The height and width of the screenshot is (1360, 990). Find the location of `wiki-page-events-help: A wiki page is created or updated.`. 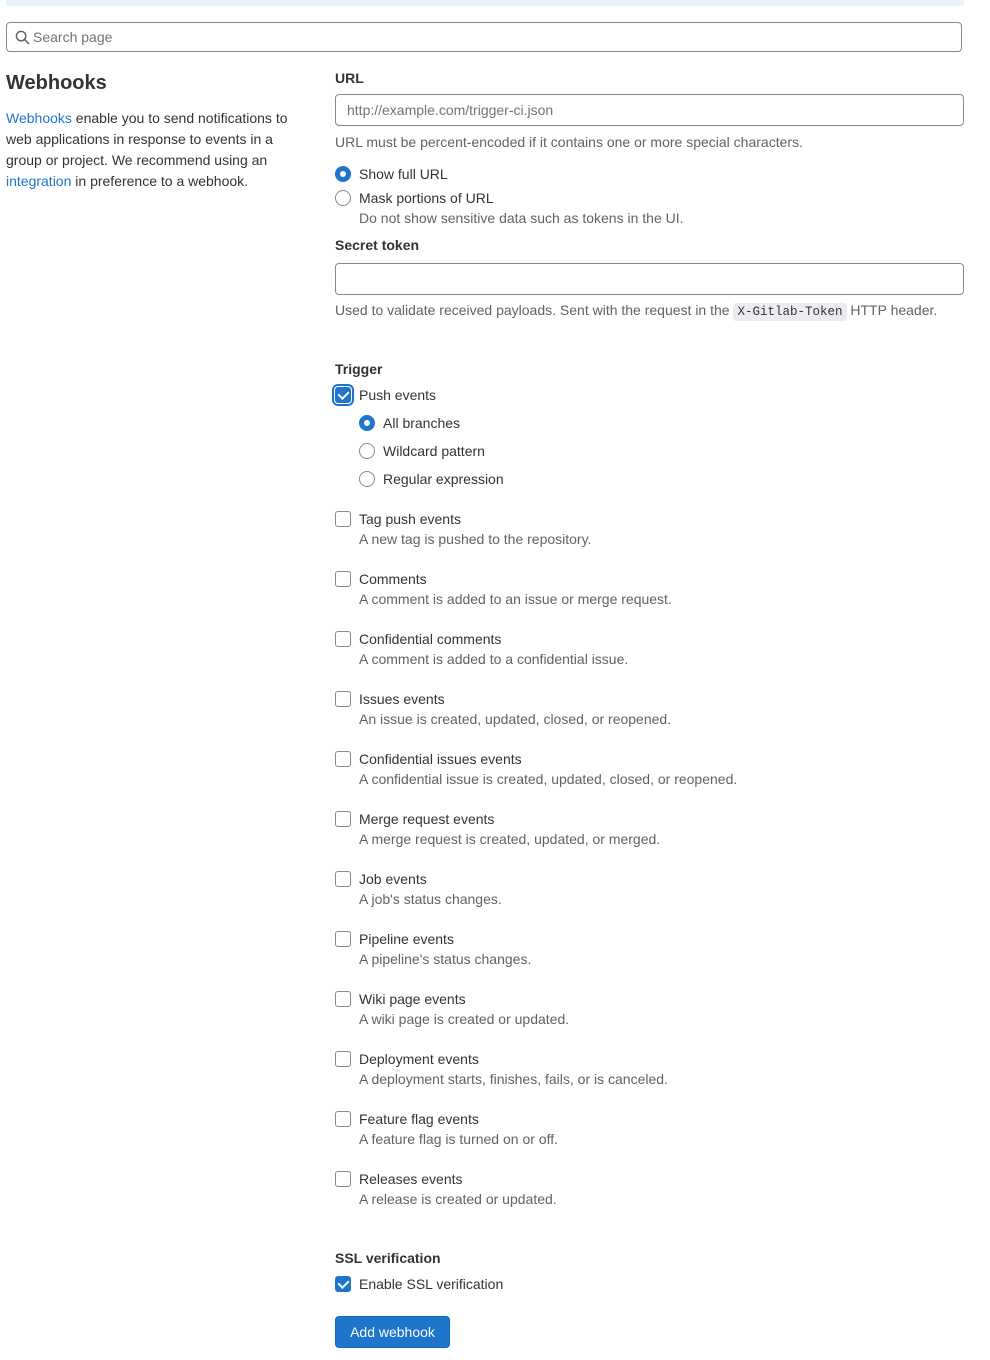

wiki-page-events-help: A wiki page is created or updated. is located at coordinates (464, 1019).